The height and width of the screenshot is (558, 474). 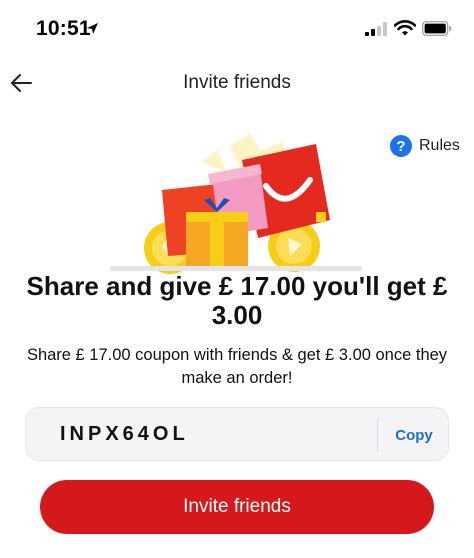 What do you see at coordinates (92, 28) in the screenshot?
I see `location-arrow-icon` at bounding box center [92, 28].